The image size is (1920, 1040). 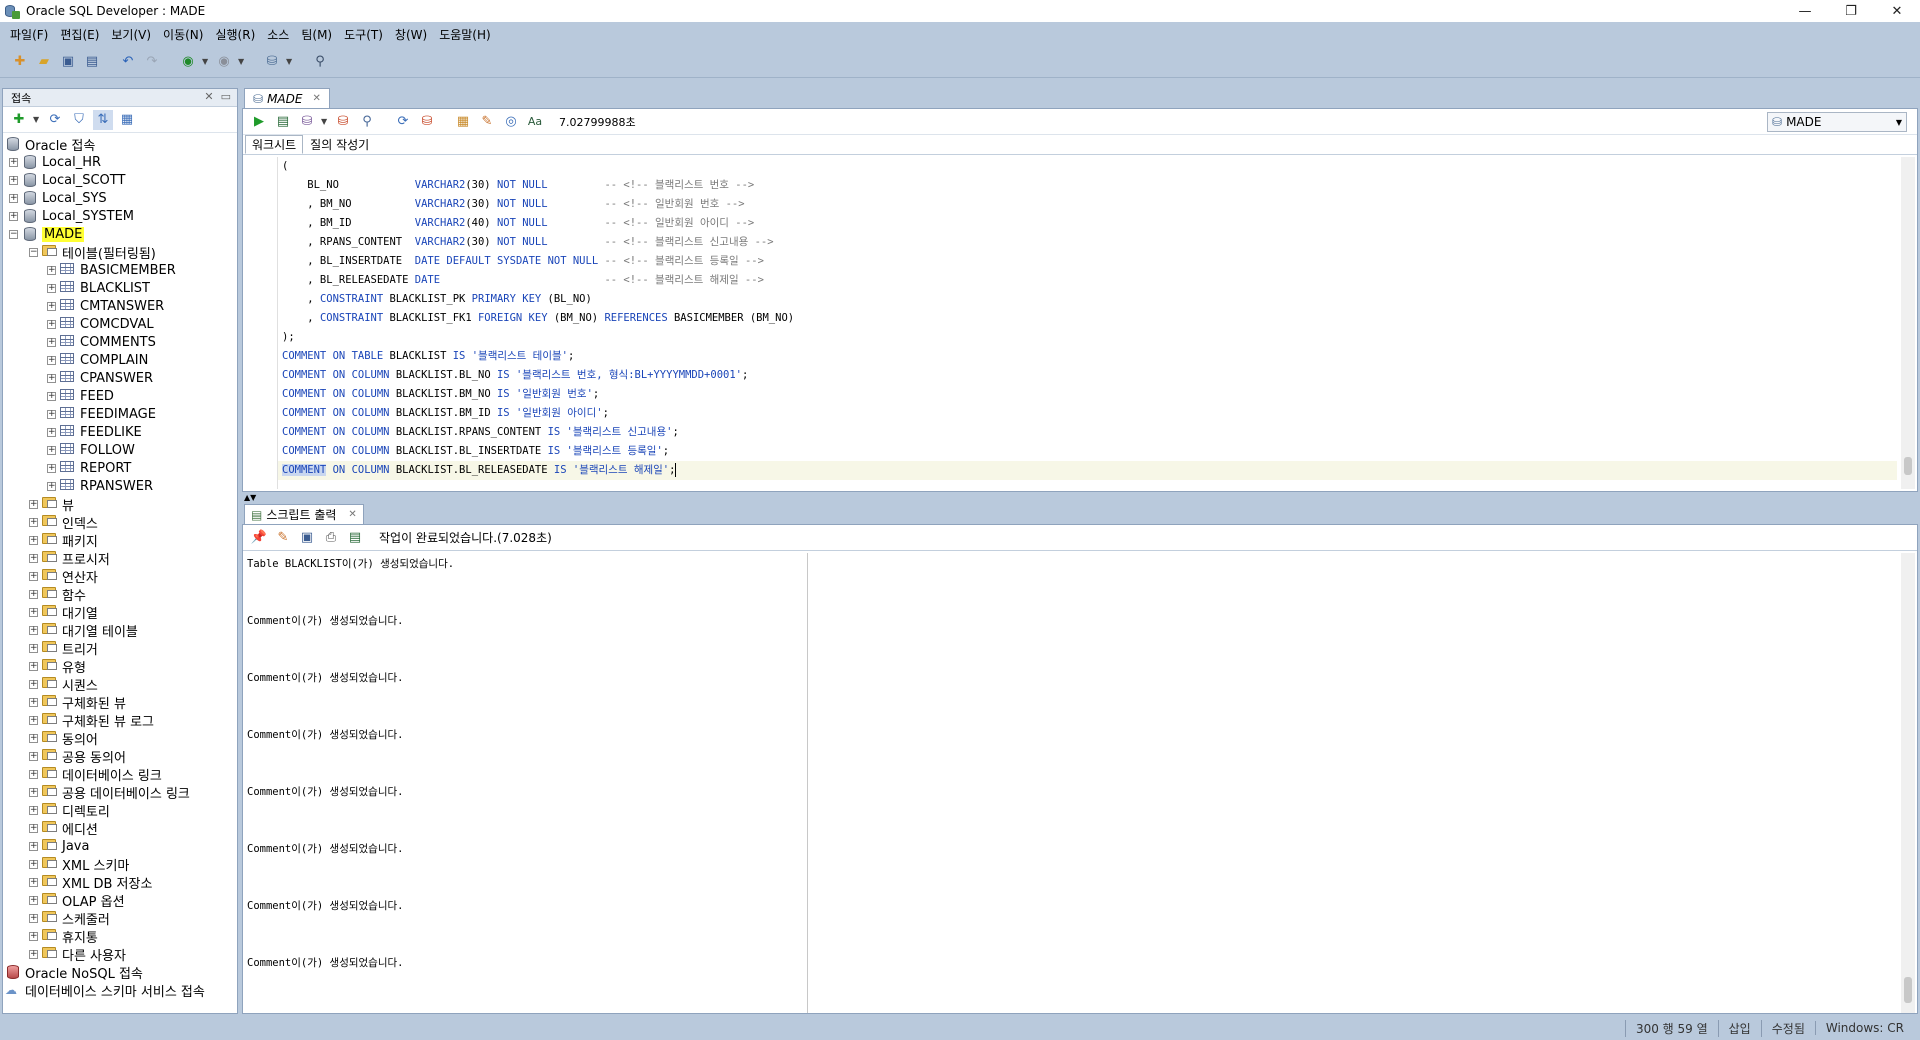 What do you see at coordinates (316, 98) in the screenshot?
I see `close-tab-icon: ✕` at bounding box center [316, 98].